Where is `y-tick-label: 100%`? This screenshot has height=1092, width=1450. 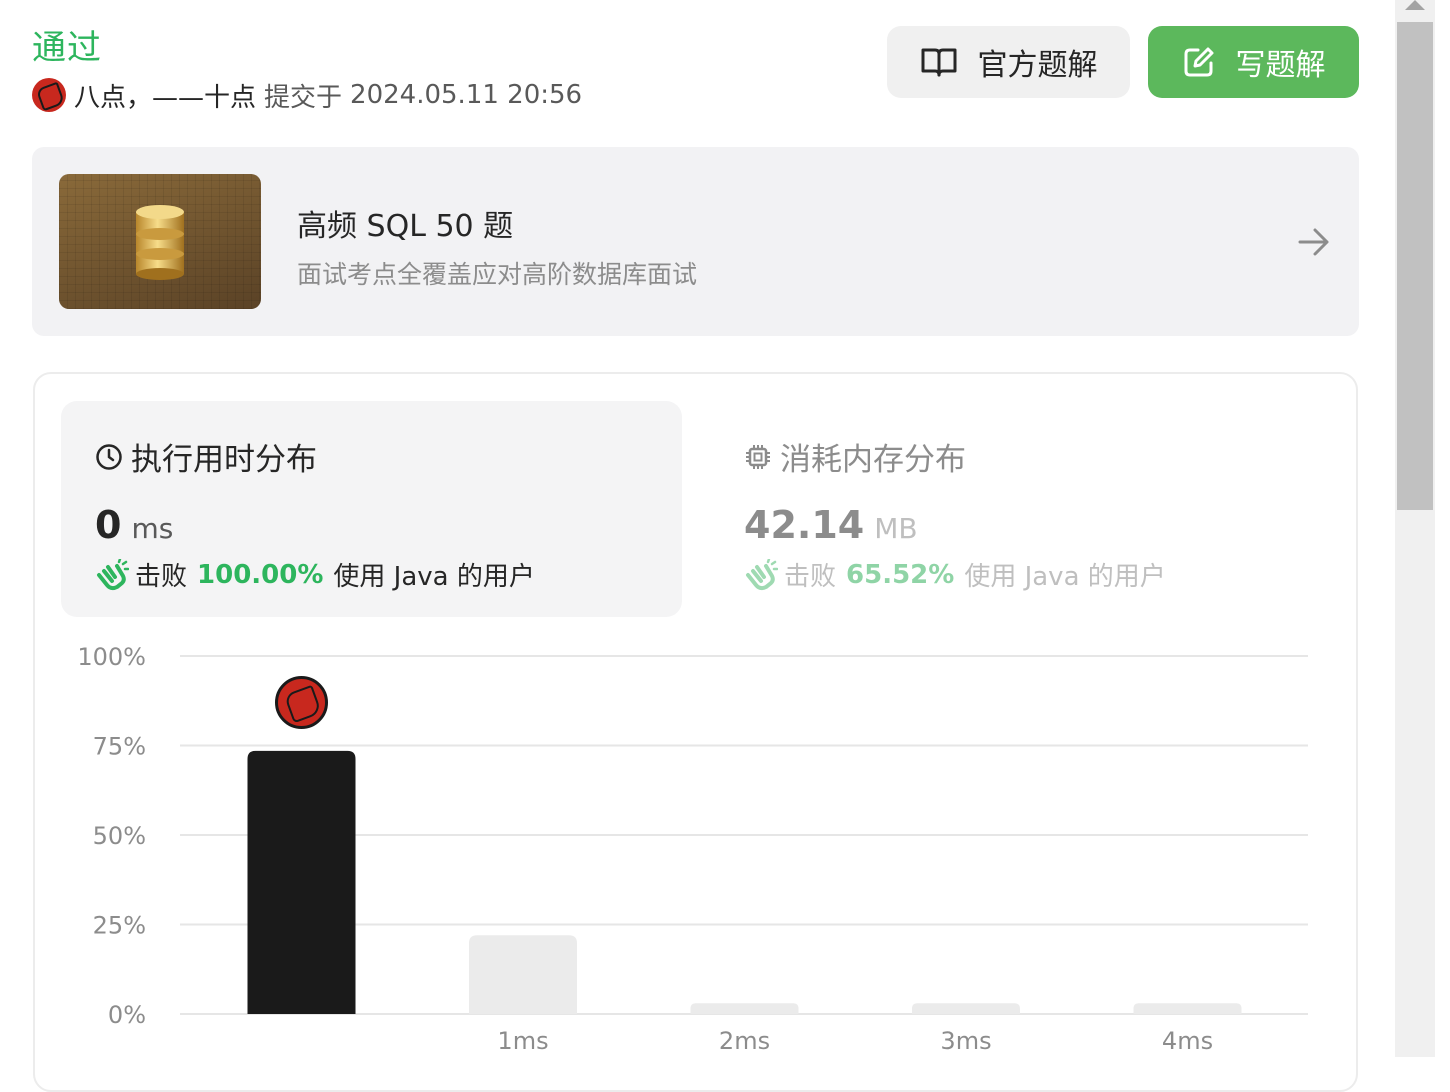
y-tick-label: 100% is located at coordinates (111, 657).